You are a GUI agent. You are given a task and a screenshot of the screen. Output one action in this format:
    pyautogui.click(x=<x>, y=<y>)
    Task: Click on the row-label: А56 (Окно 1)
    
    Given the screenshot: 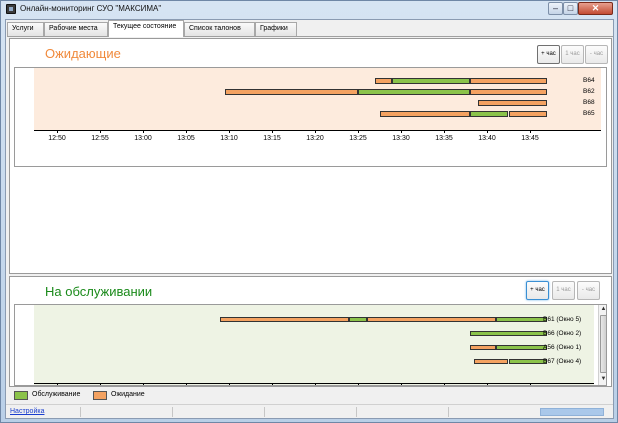 What is the action you would take?
    pyautogui.click(x=562, y=347)
    